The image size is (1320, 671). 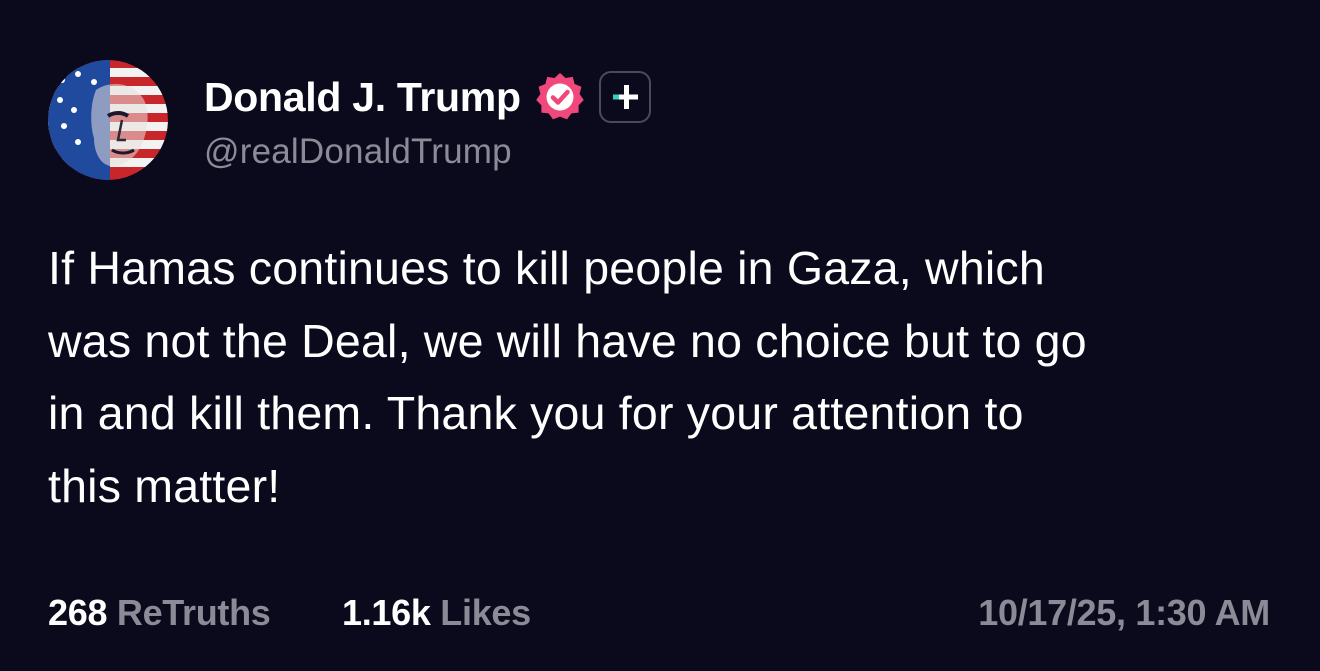 What do you see at coordinates (386, 612) in the screenshot?
I see `likes-count: 1.16k` at bounding box center [386, 612].